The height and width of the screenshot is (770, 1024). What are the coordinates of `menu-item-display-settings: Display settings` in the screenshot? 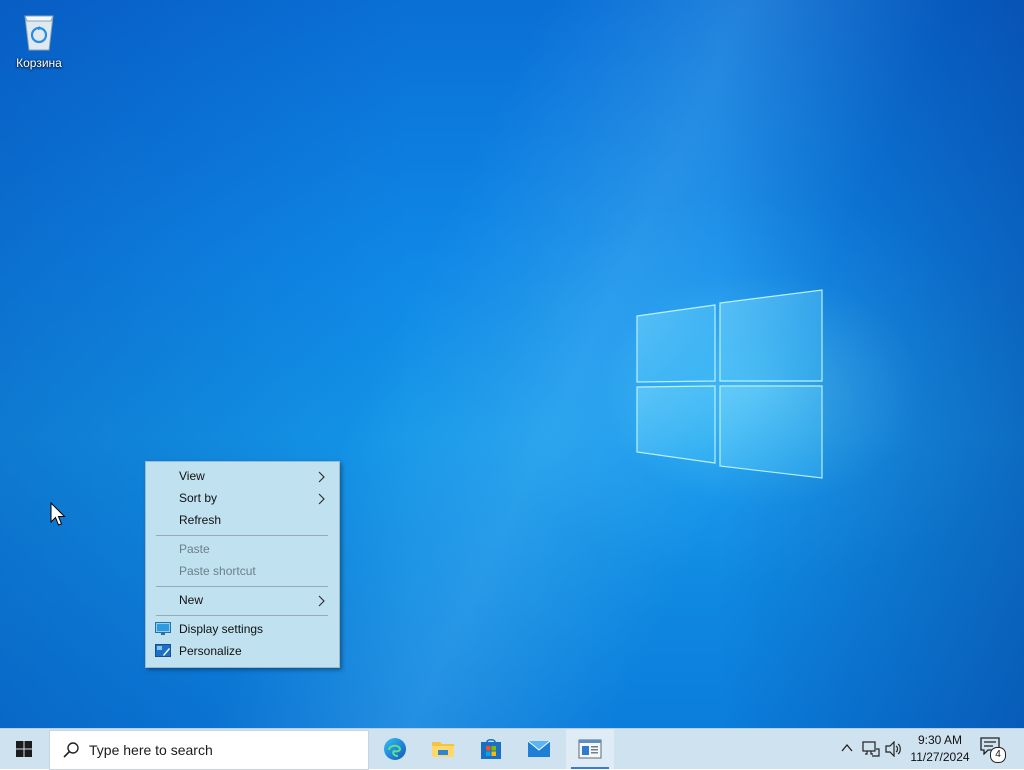 It's located at (242, 629).